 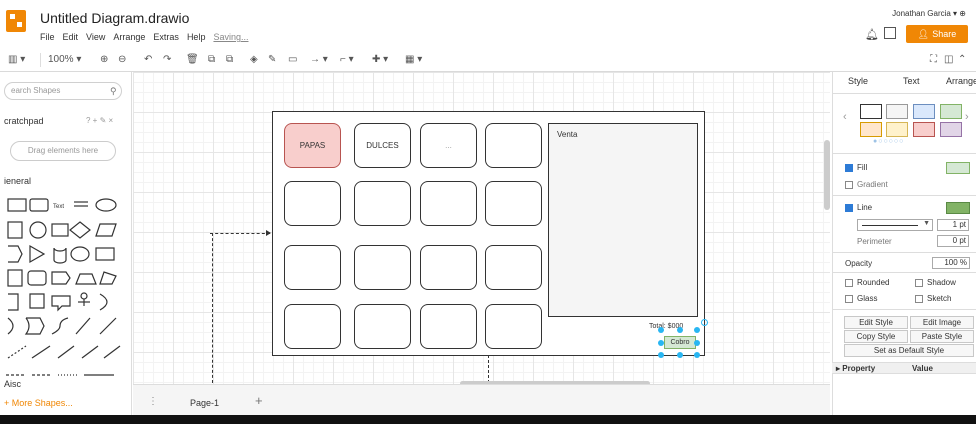 I want to click on menu-file: File, so click(x=47, y=37).